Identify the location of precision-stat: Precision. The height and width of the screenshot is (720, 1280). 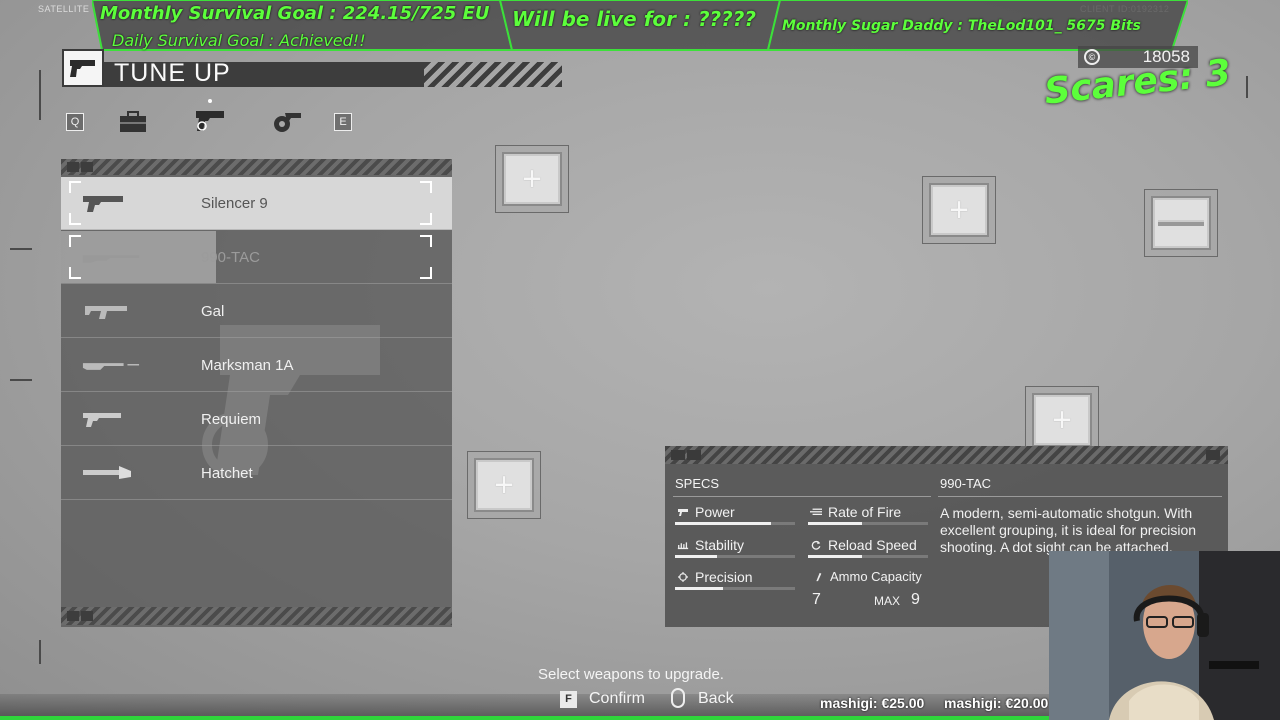
(715, 577).